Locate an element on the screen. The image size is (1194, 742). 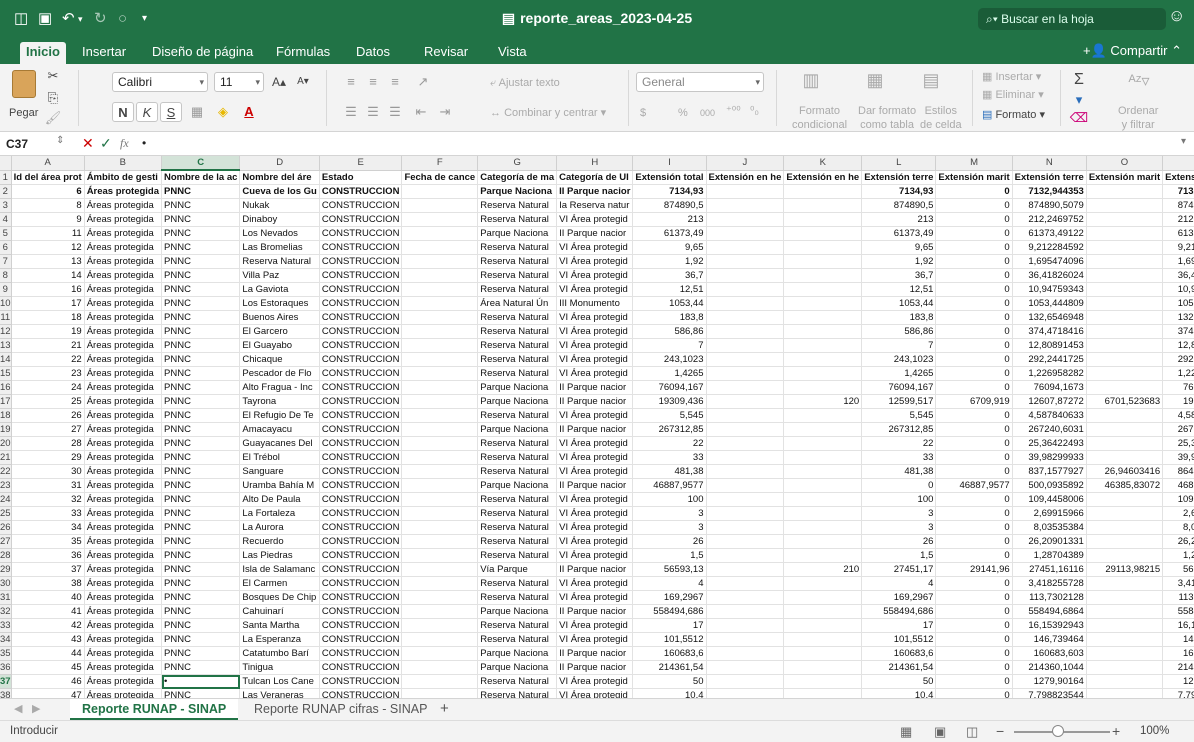
table-cell: 1,28704389 is located at coordinates (1049, 555).